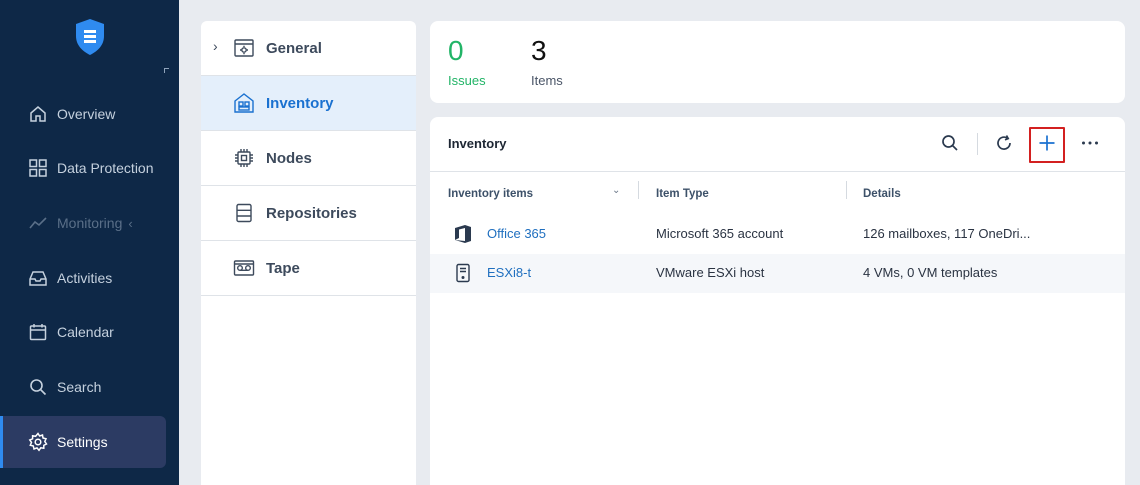 Image resolution: width=1140 pixels, height=485 pixels. What do you see at coordinates (467, 61) in the screenshot?
I see `issues-stat: 0 Issues` at bounding box center [467, 61].